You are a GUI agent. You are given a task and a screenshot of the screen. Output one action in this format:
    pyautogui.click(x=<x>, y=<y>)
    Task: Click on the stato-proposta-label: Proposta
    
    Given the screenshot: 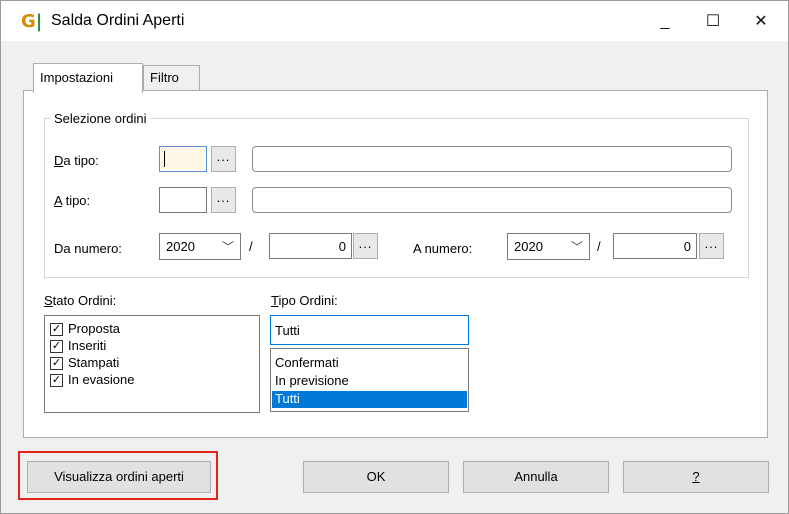 What is the action you would take?
    pyautogui.click(x=94, y=328)
    